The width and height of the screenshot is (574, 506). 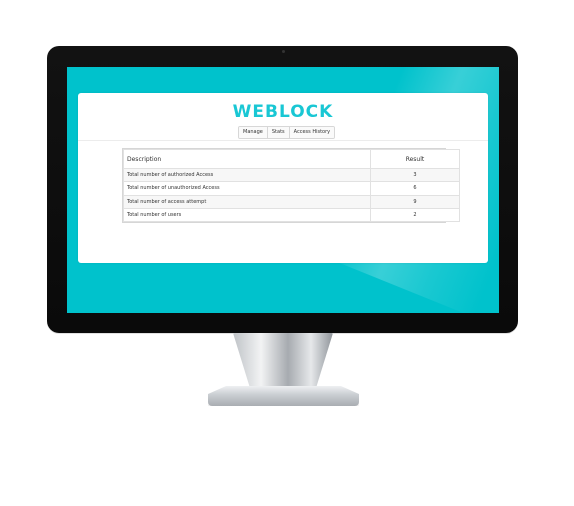 What do you see at coordinates (278, 132) in the screenshot?
I see `tab-stats: Stats` at bounding box center [278, 132].